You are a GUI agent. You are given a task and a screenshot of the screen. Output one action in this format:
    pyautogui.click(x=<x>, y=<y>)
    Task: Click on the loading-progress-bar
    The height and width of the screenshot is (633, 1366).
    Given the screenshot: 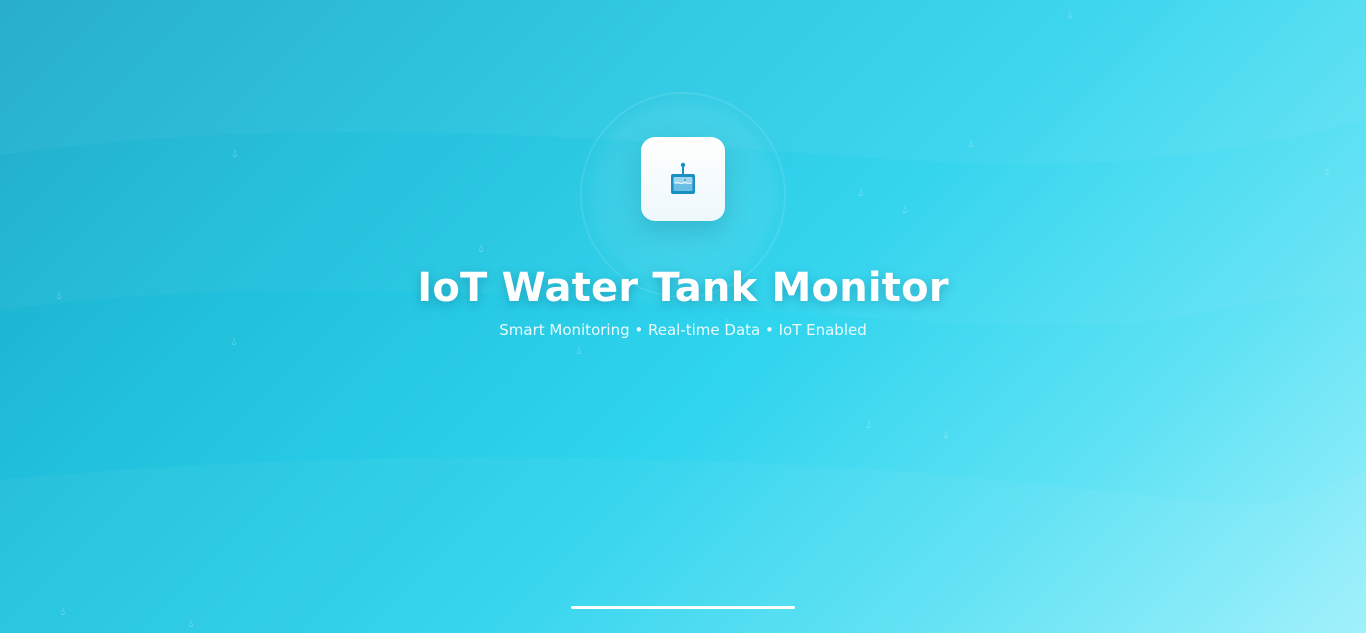 What is the action you would take?
    pyautogui.click(x=683, y=607)
    